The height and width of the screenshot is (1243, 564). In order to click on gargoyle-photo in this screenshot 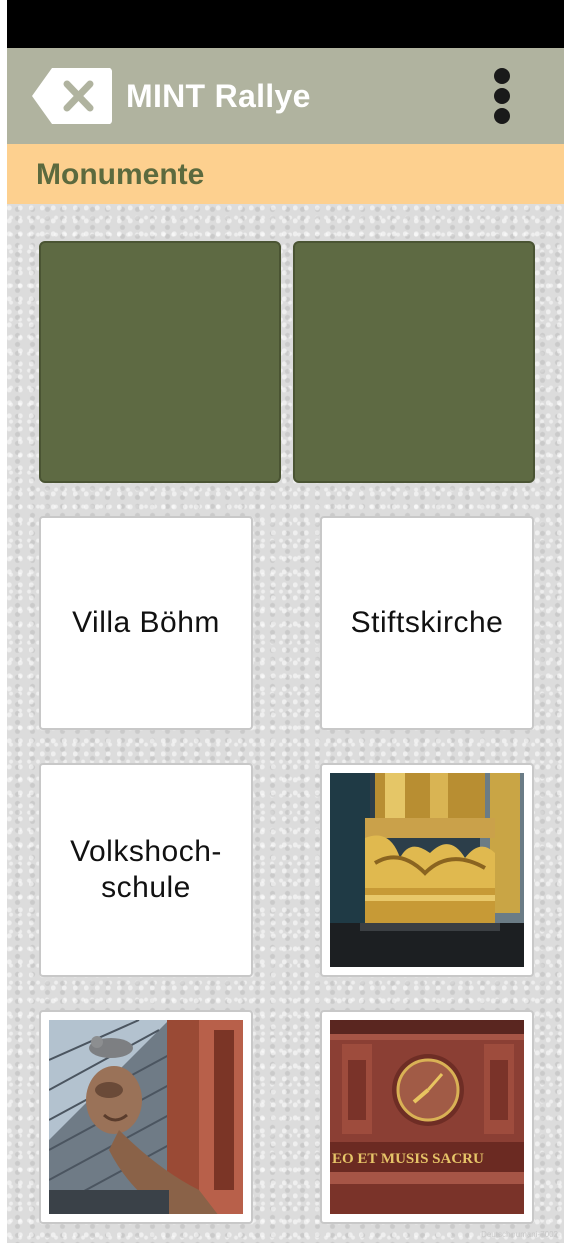, I will do `click(146, 1117)`.